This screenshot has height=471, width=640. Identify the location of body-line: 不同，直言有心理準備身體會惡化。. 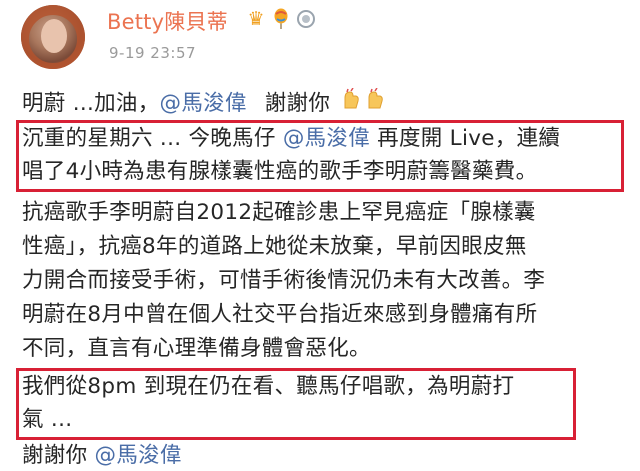
(196, 348).